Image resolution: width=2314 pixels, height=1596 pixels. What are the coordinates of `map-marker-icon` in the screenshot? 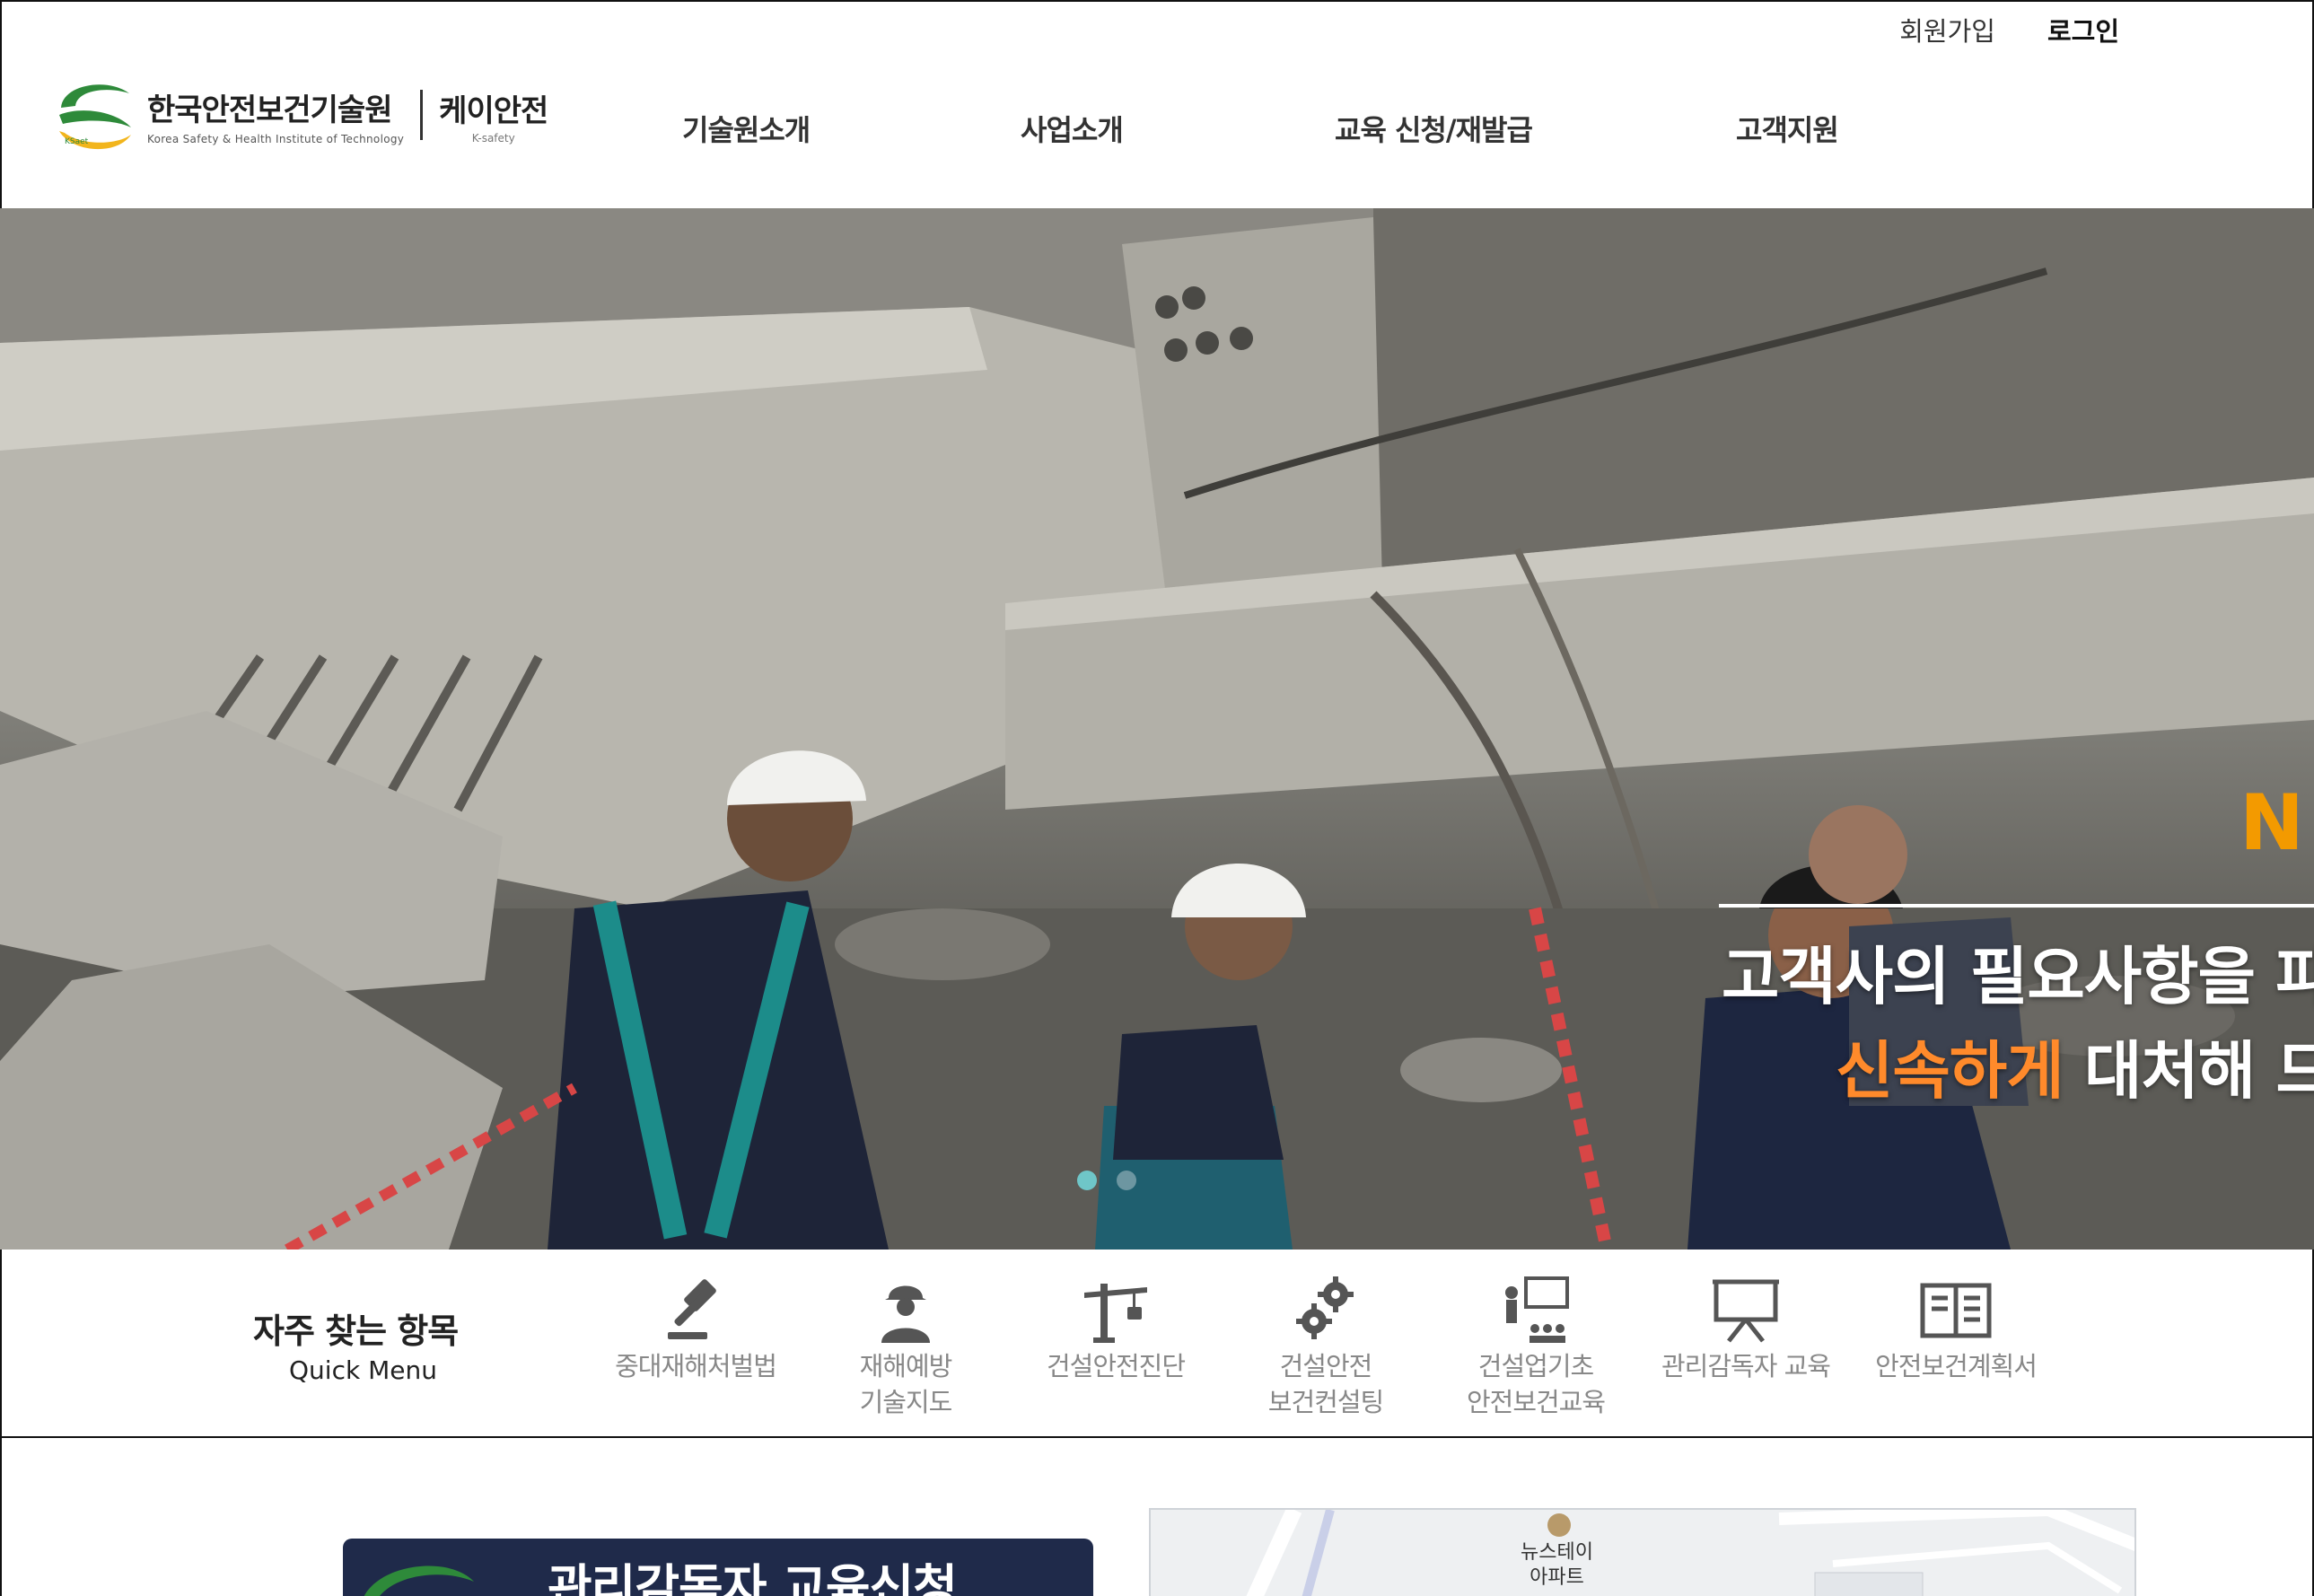 It's located at (1559, 1525).